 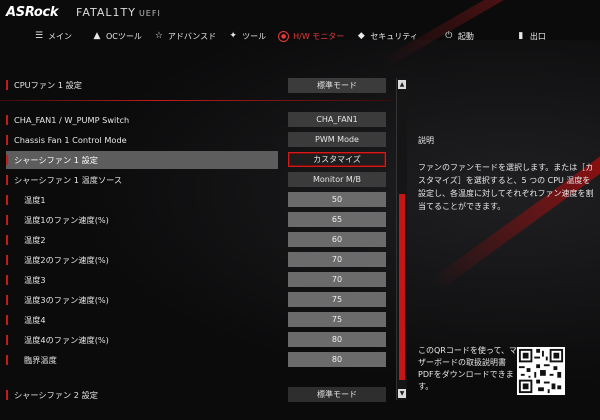 I want to click on tab-label: 出口, so click(x=537, y=36).